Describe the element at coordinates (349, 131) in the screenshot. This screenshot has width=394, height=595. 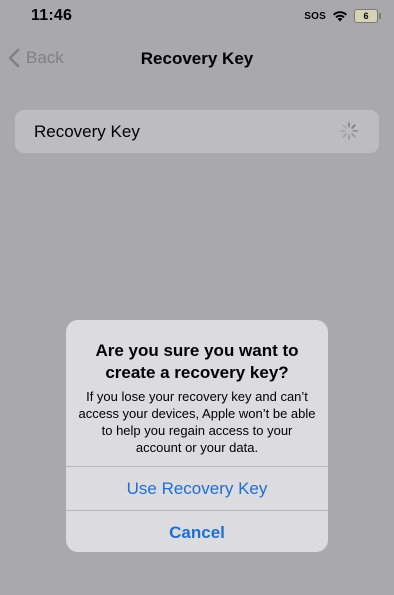
I see `spinner-icon` at that location.